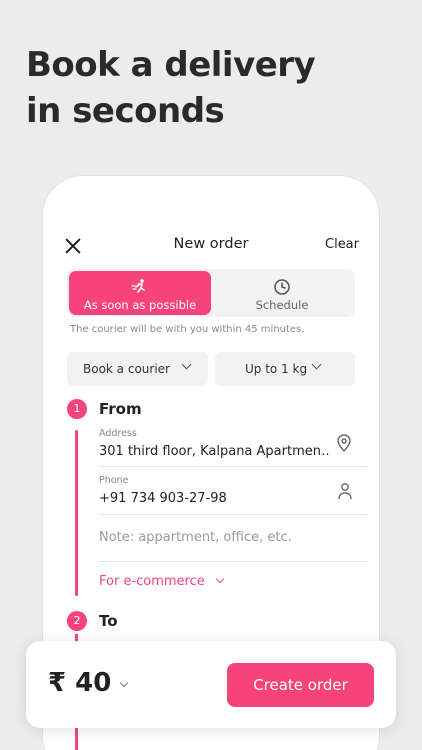 Image resolution: width=422 pixels, height=750 pixels. I want to click on location-pin-icon, so click(344, 443).